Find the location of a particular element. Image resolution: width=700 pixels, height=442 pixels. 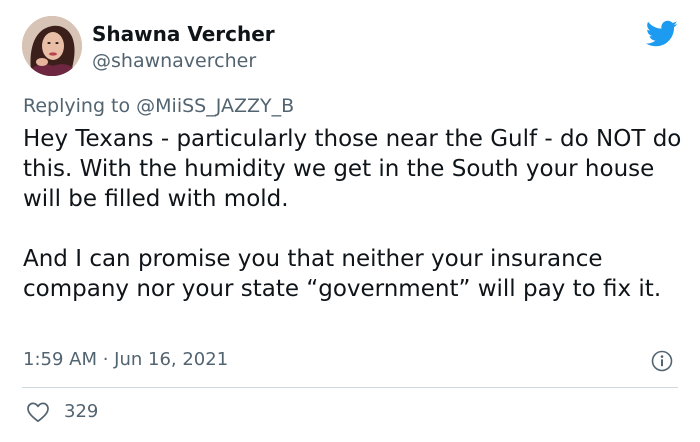

info-icon is located at coordinates (662, 361).